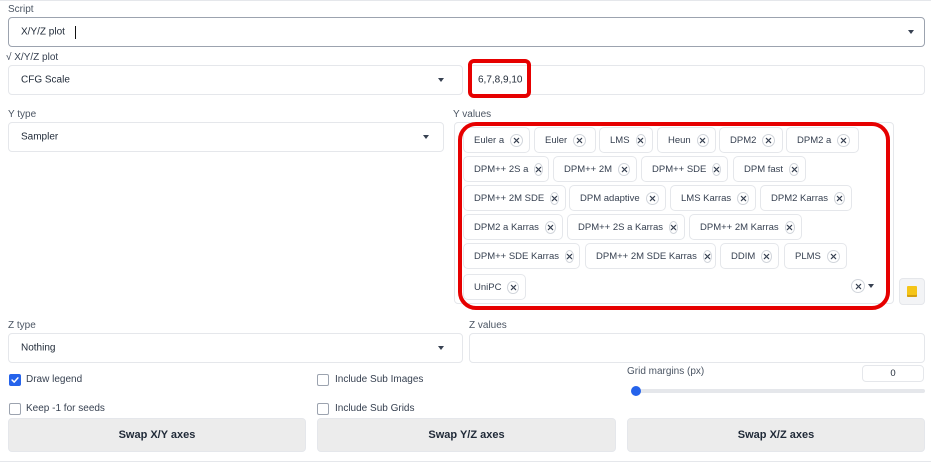 The width and height of the screenshot is (931, 465). What do you see at coordinates (75, 32) in the screenshot?
I see `text-cursor` at bounding box center [75, 32].